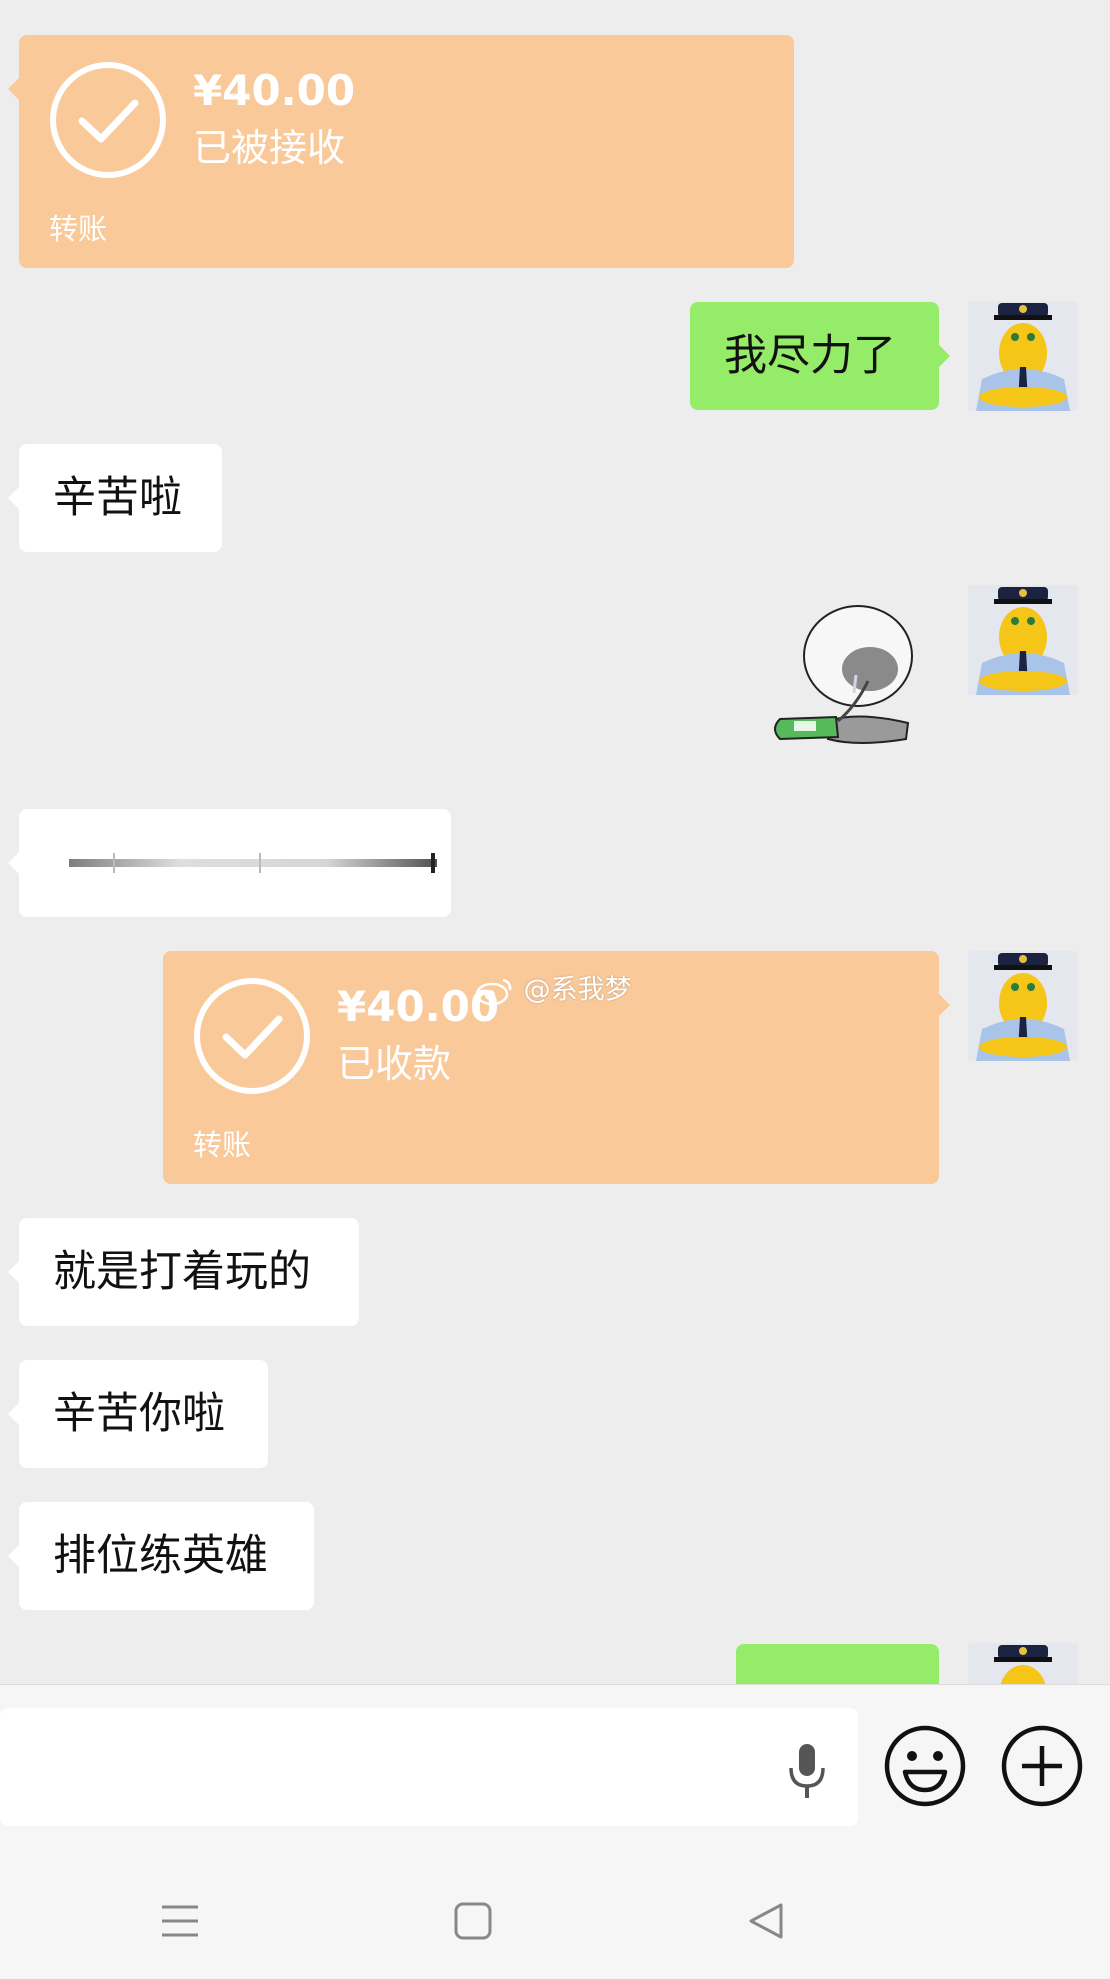 Image resolution: width=1110 pixels, height=1979 pixels. What do you see at coordinates (253, 863) in the screenshot?
I see `blurred-content-icon` at bounding box center [253, 863].